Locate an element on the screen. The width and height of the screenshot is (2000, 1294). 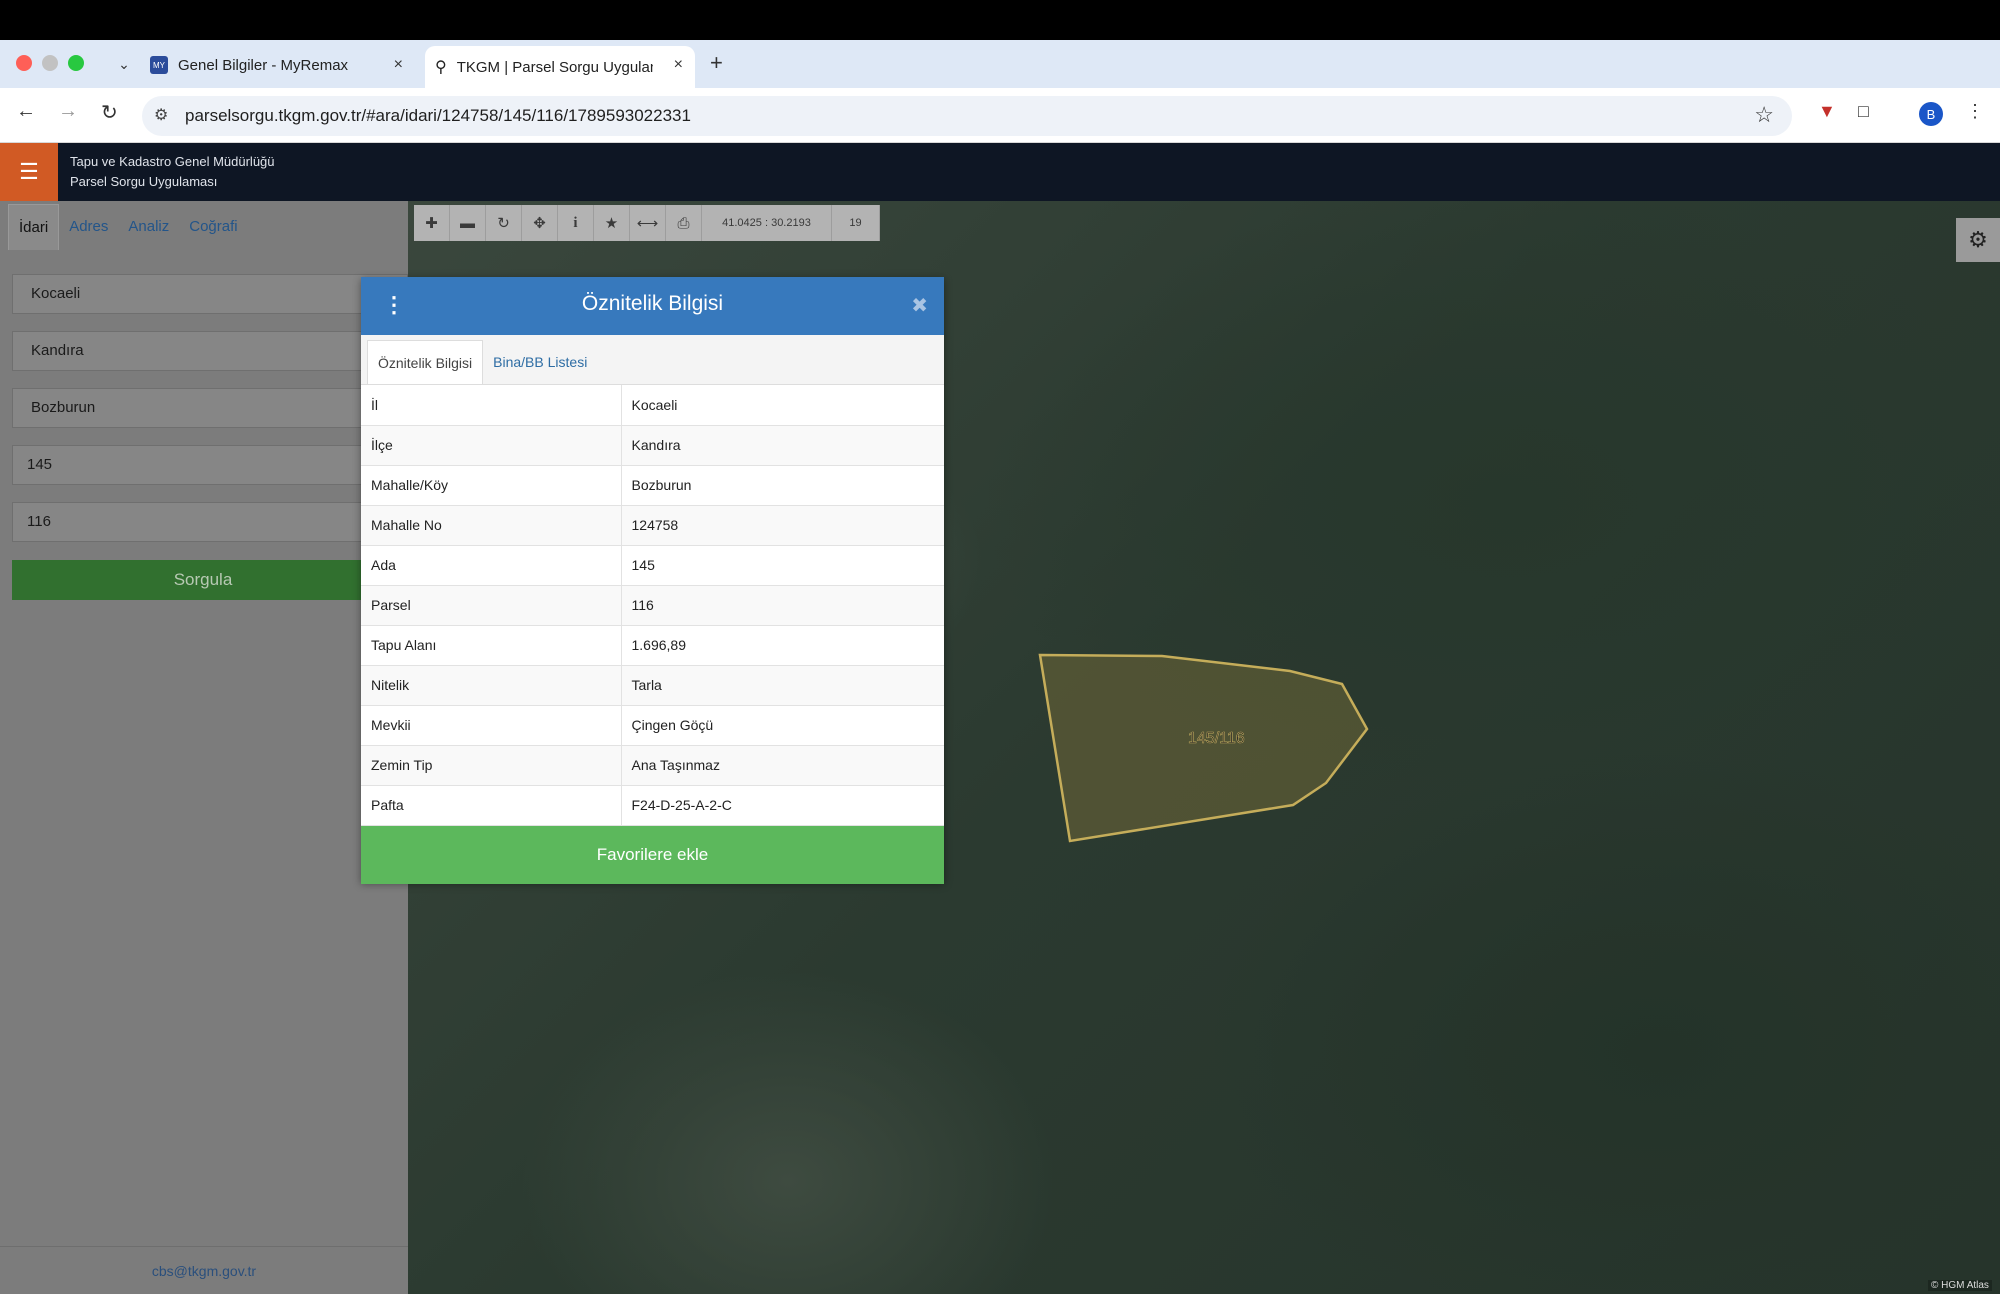
table-row: Zemin Tip Ana Taşınmaz is located at coordinates (652, 765).